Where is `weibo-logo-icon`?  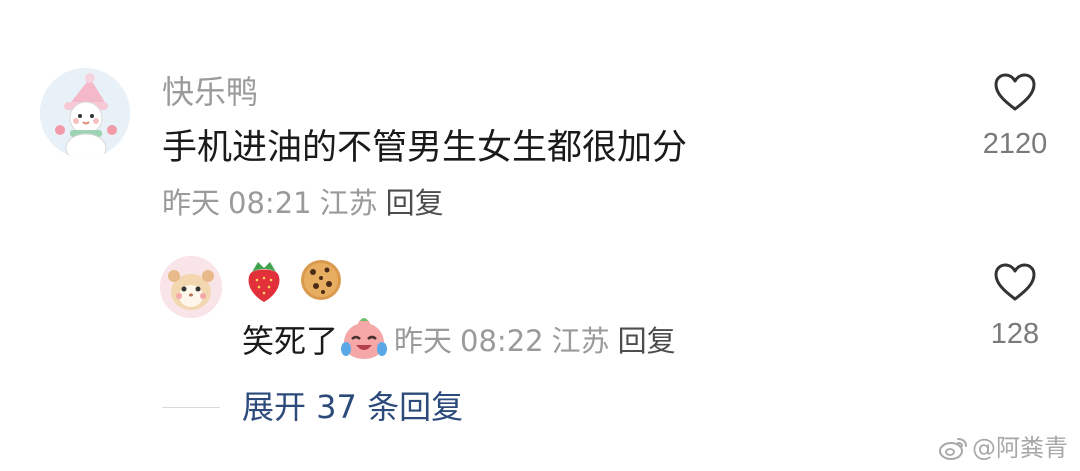 weibo-logo-icon is located at coordinates (953, 449).